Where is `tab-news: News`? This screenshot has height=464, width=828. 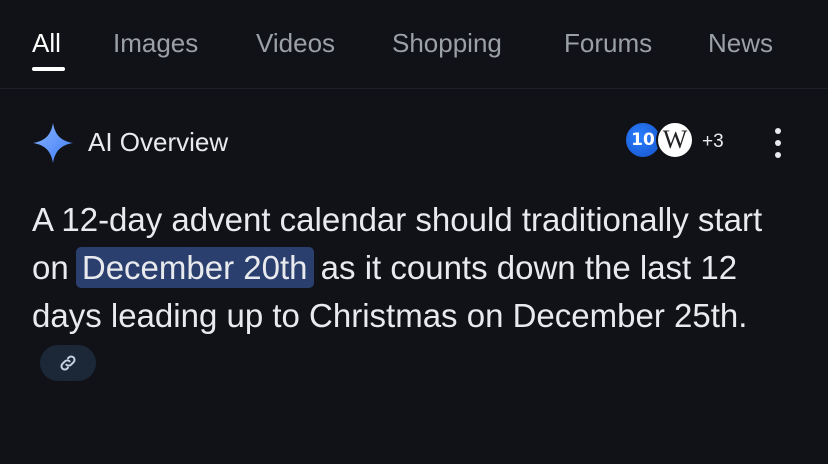 tab-news: News is located at coordinates (740, 43).